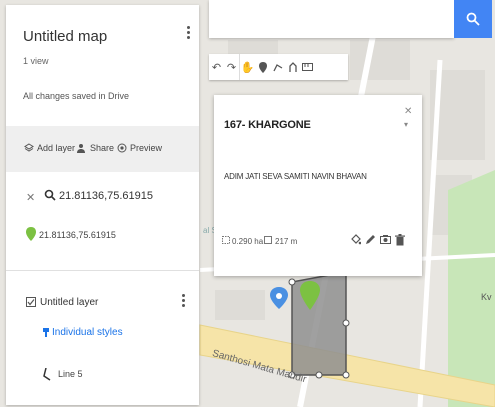 This screenshot has width=495, height=407. I want to click on layer-options-icon, so click(183, 301).